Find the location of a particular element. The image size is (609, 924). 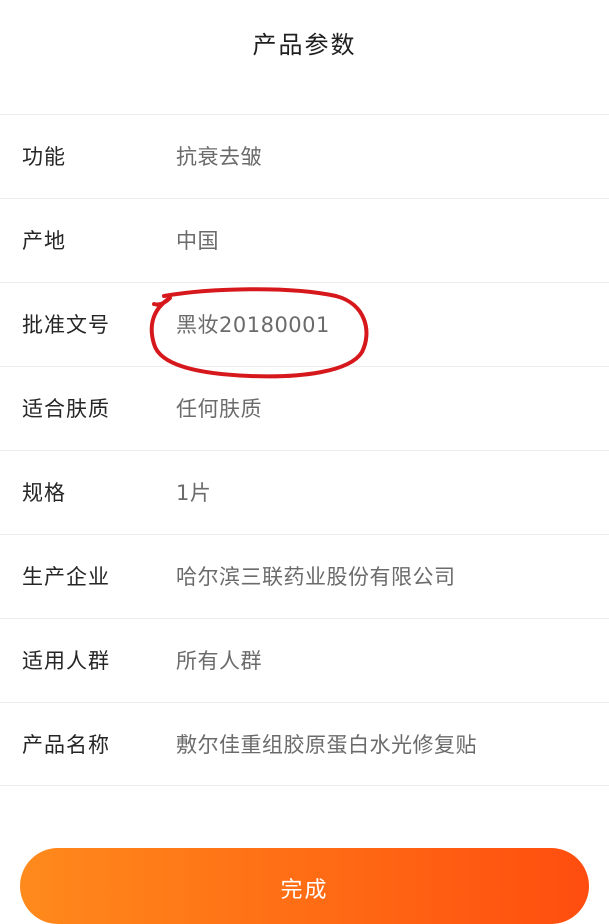

param-row-skin-type: 适合肤质 任何肤质 is located at coordinates (304, 408).